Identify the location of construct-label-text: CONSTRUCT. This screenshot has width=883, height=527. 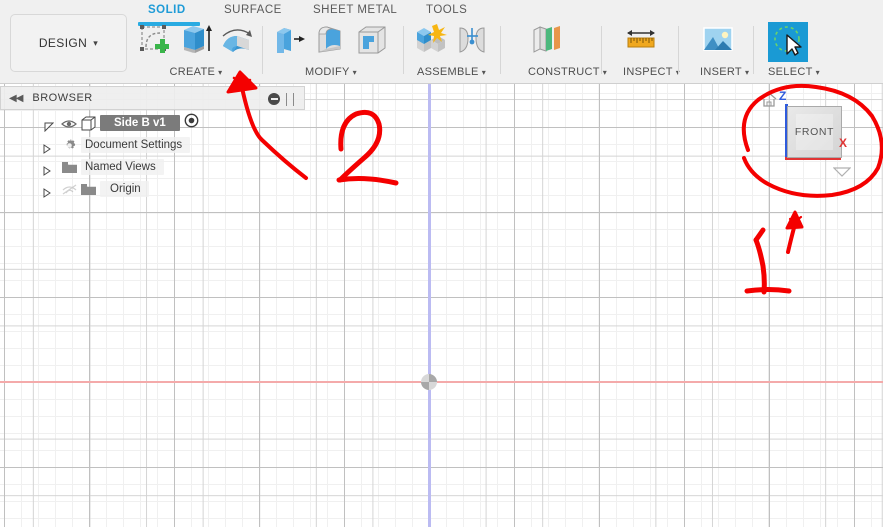
(564, 72).